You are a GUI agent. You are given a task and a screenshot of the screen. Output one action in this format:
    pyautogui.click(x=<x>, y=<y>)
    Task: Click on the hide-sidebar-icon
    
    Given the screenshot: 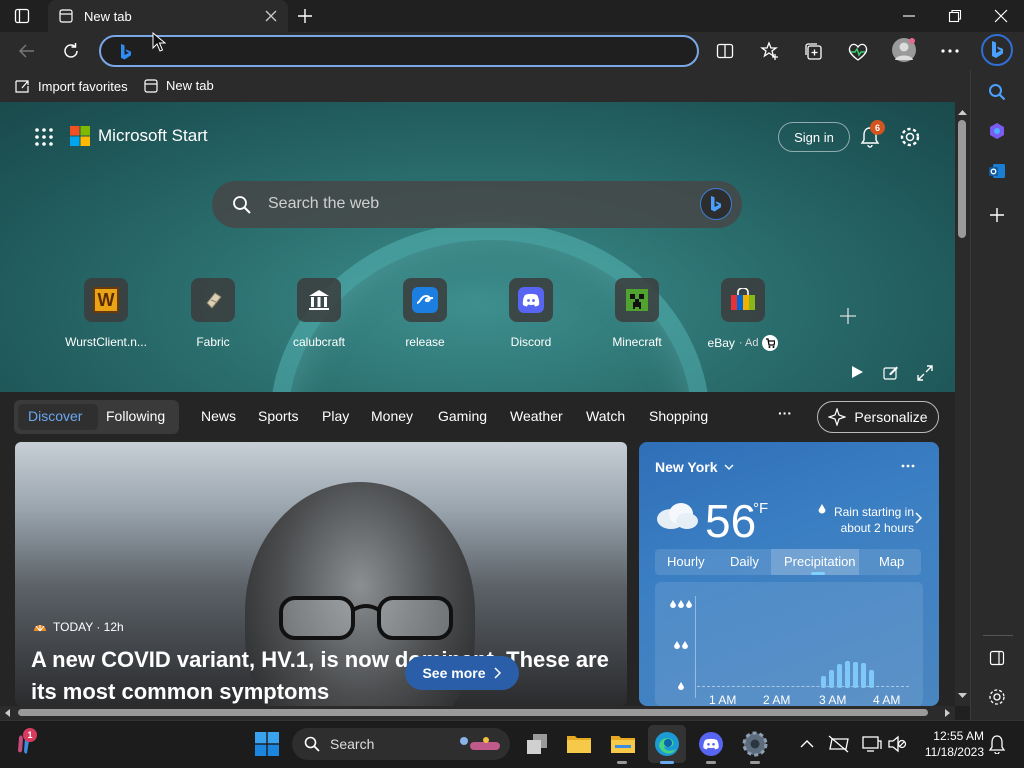 What is the action you would take?
    pyautogui.click(x=997, y=658)
    